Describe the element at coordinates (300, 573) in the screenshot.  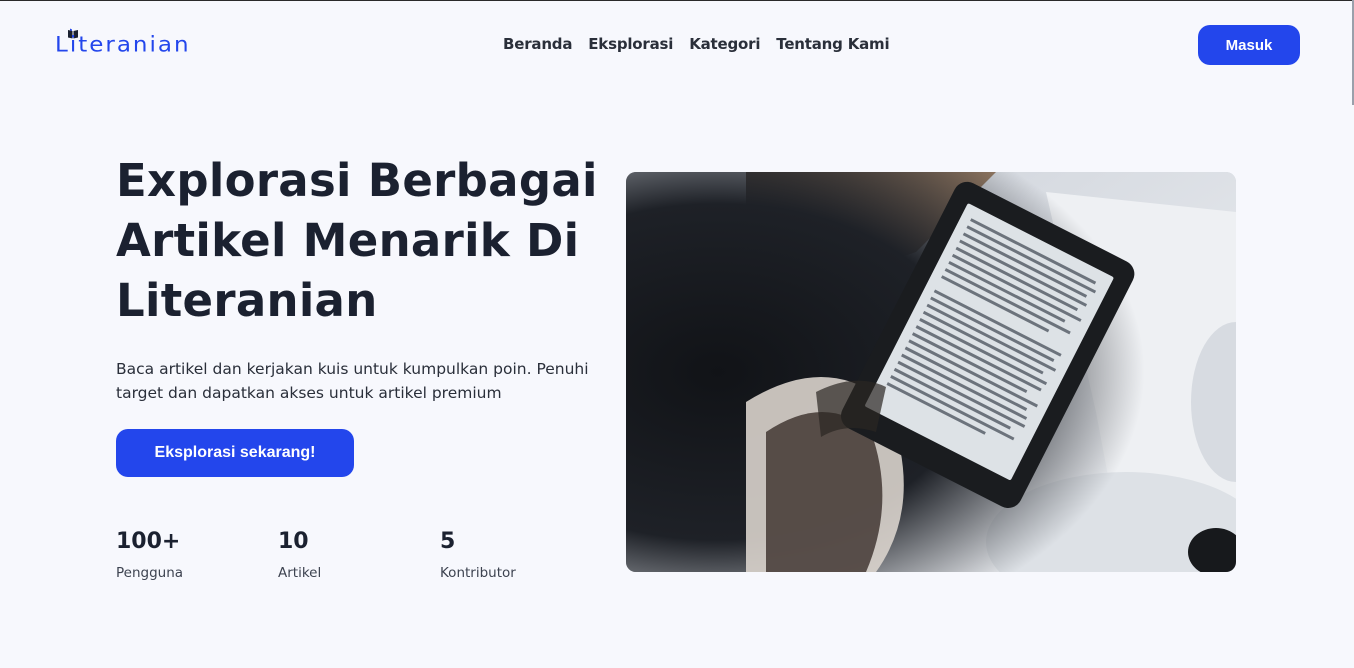
I see `stat-label: Artikel` at that location.